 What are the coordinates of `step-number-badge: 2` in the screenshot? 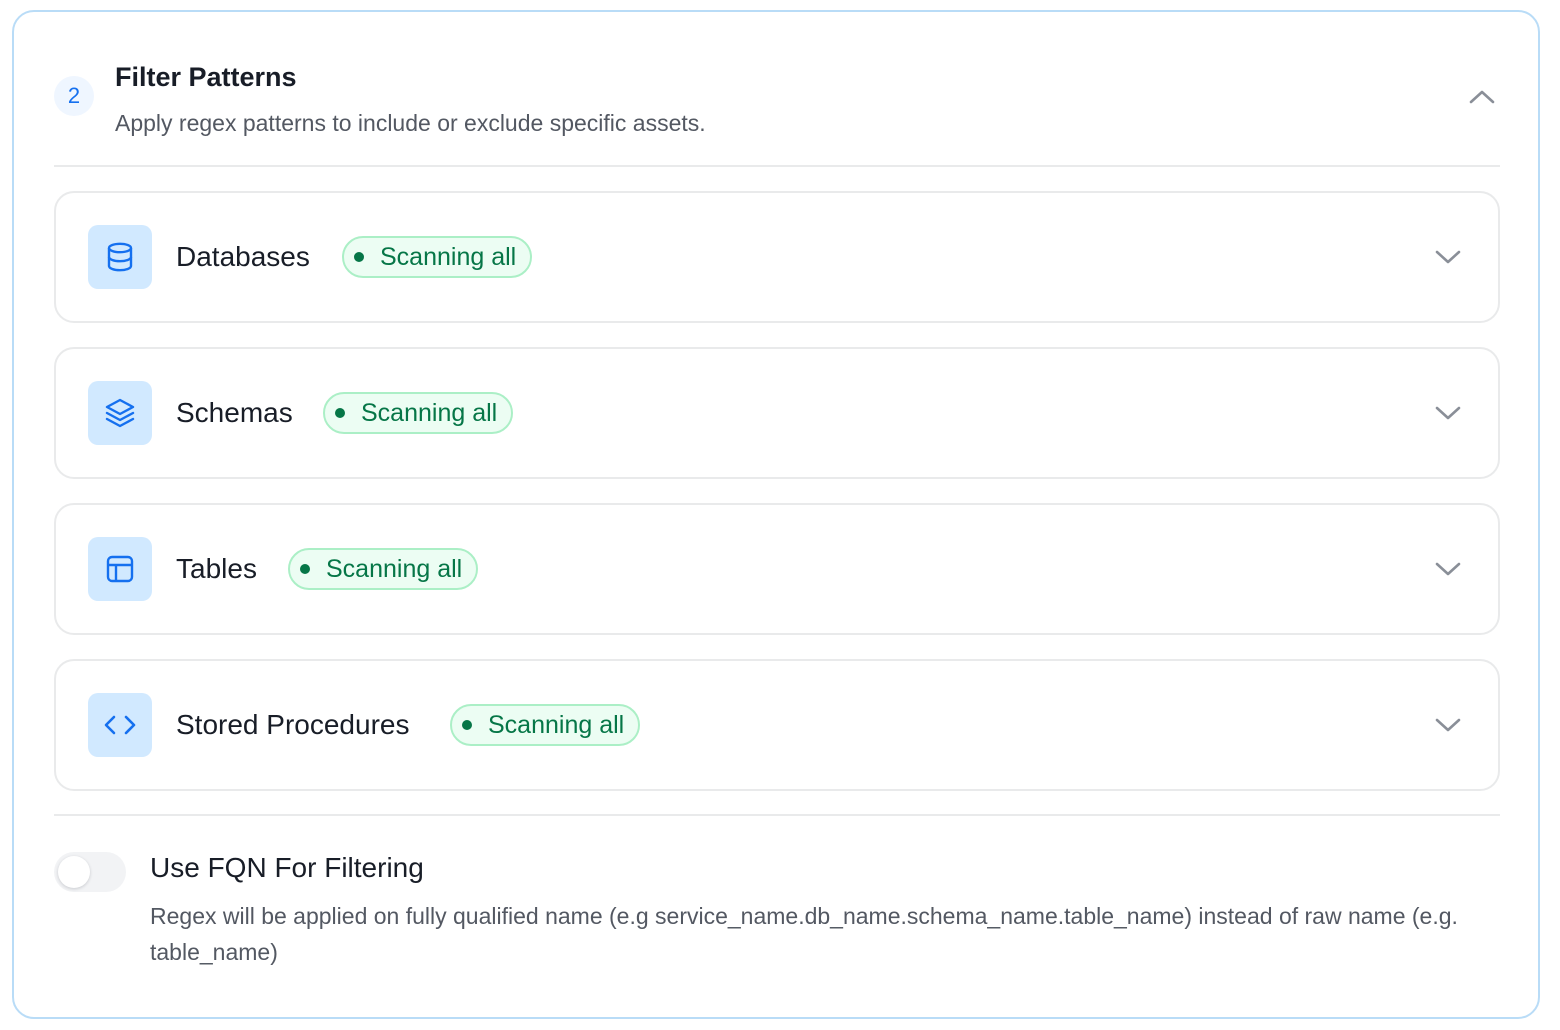 It's located at (74, 96).